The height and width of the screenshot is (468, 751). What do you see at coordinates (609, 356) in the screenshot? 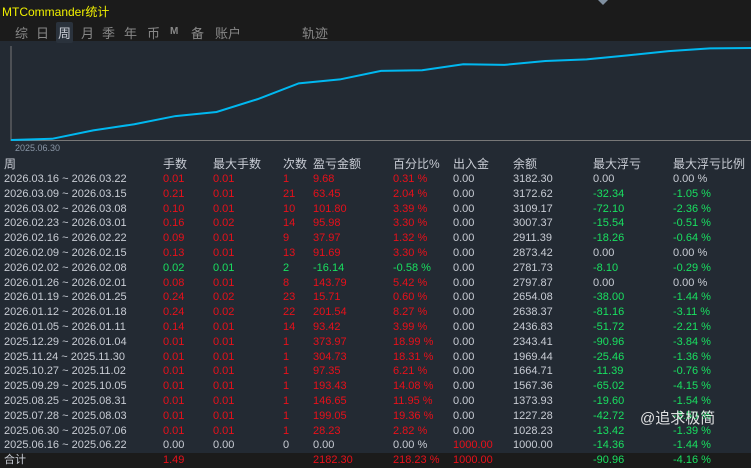
I see `cell-col-8: -25.46` at bounding box center [609, 356].